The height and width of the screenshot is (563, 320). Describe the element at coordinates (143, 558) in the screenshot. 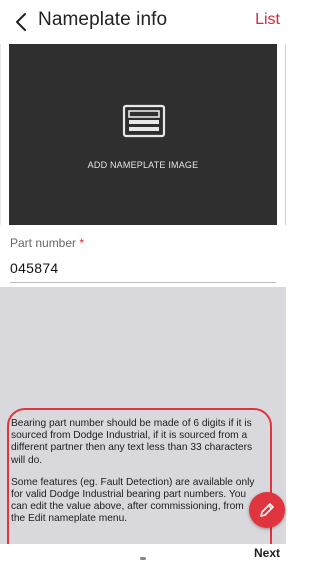

I see `page-indicator` at that location.